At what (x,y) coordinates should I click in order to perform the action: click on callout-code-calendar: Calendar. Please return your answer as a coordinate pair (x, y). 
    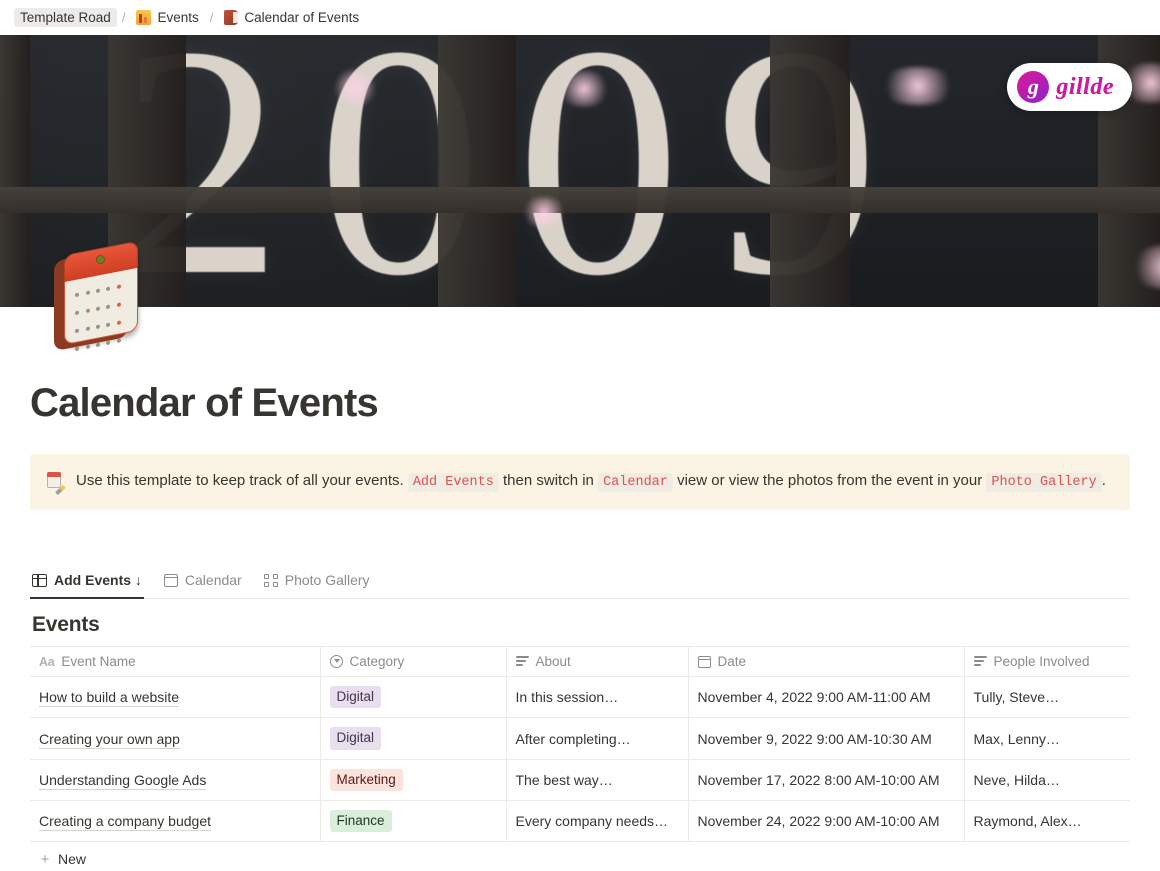
    Looking at the image, I should click on (635, 482).